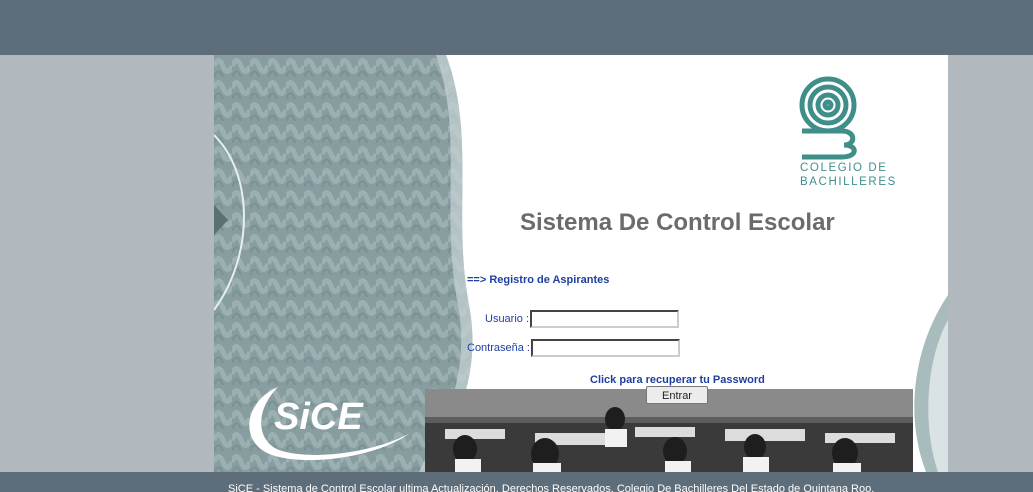 The width and height of the screenshot is (1033, 492). I want to click on registro-aspirantes-link: ==> Registro de Aspirantes, so click(538, 280).